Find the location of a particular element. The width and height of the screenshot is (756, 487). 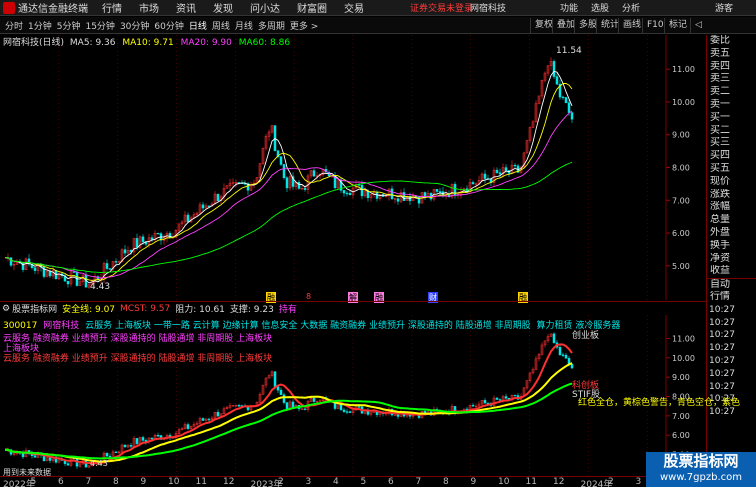

period-monthly: 月线 is located at coordinates (244, 25).